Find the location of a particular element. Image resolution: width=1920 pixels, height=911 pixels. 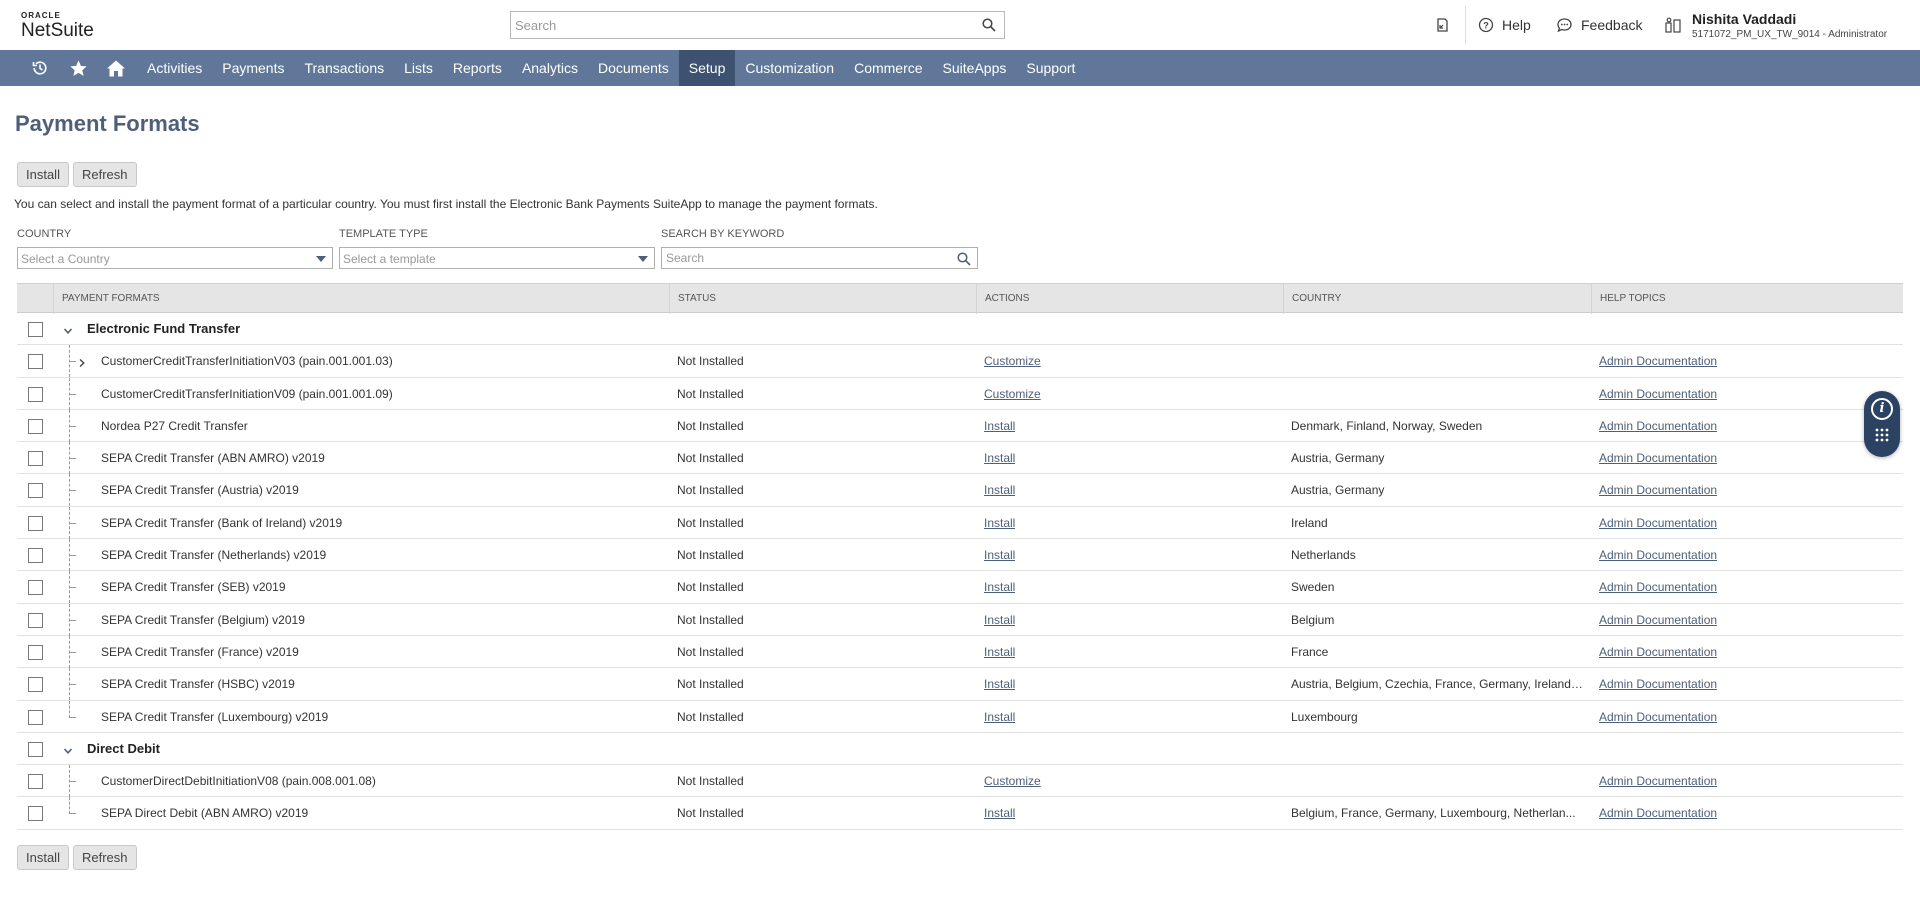

nav-recent-button is located at coordinates (40, 68).